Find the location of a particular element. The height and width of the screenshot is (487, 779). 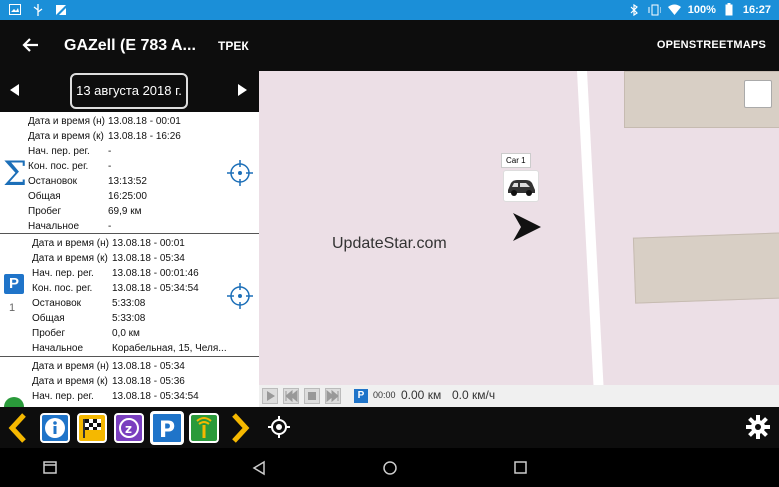

window-icon is located at coordinates (50, 470).